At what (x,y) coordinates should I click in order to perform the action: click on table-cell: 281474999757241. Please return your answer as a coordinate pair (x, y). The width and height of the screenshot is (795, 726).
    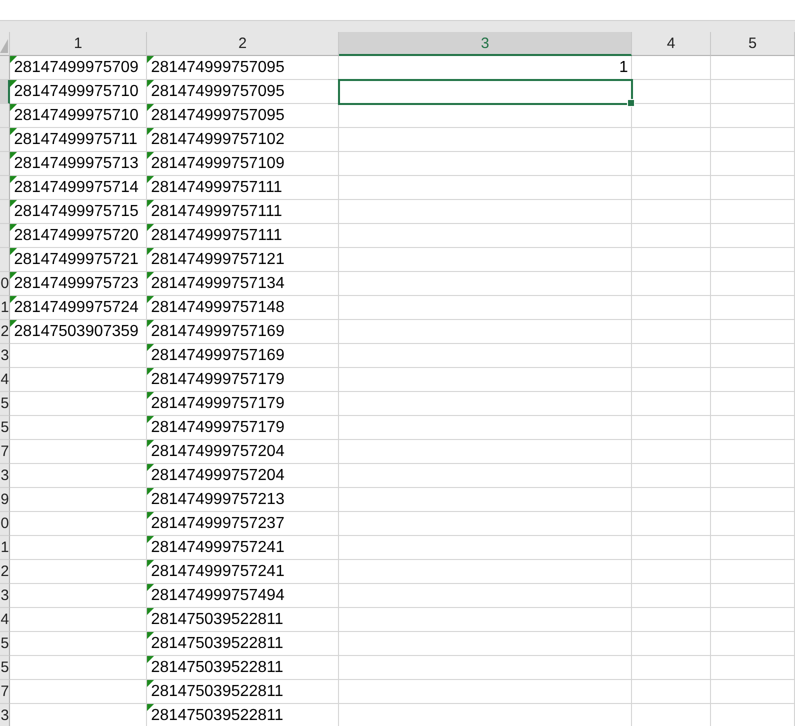
    Looking at the image, I should click on (243, 572).